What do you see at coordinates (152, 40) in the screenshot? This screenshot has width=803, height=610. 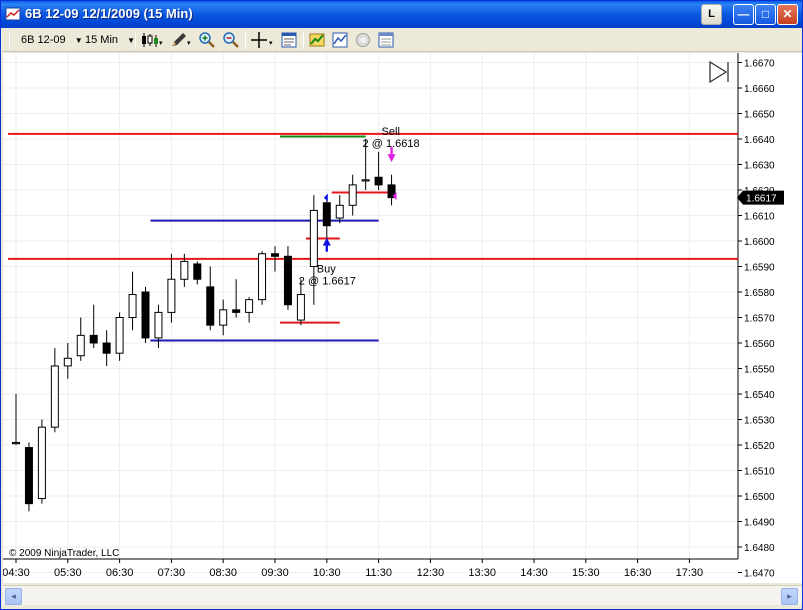 I see `candlestick-style-icon: ▾` at bounding box center [152, 40].